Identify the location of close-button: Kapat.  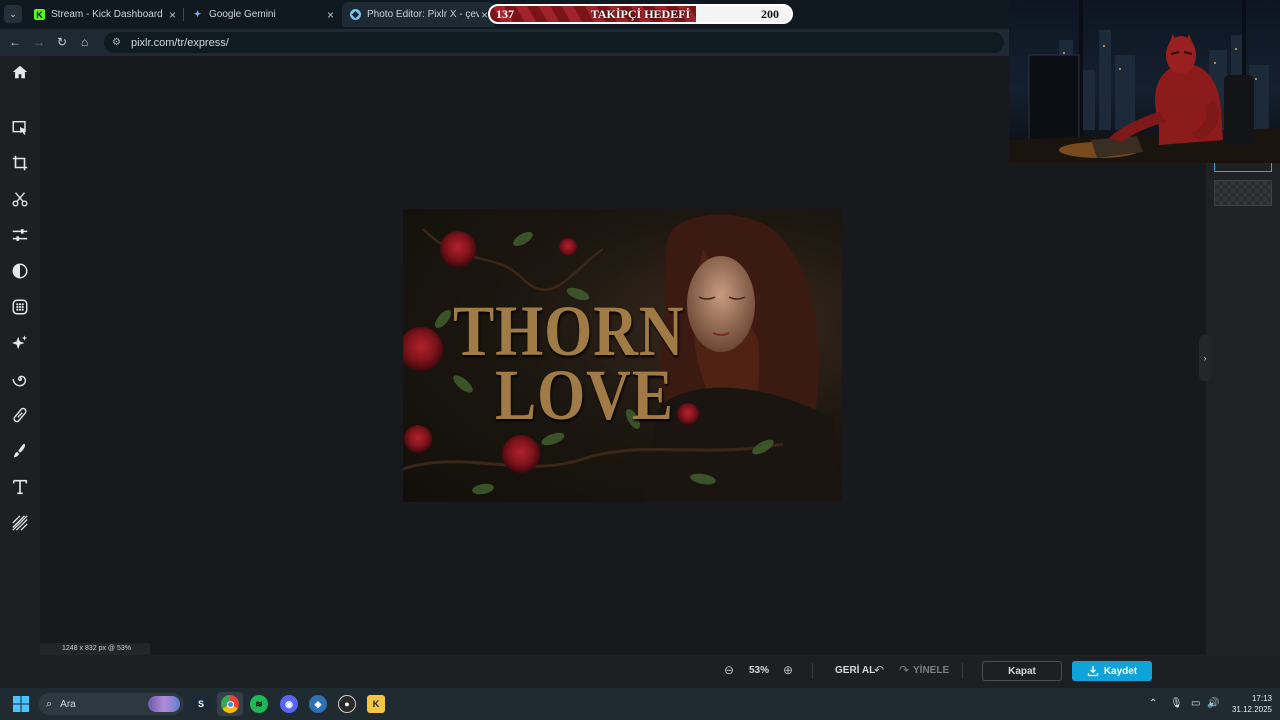
(1022, 671).